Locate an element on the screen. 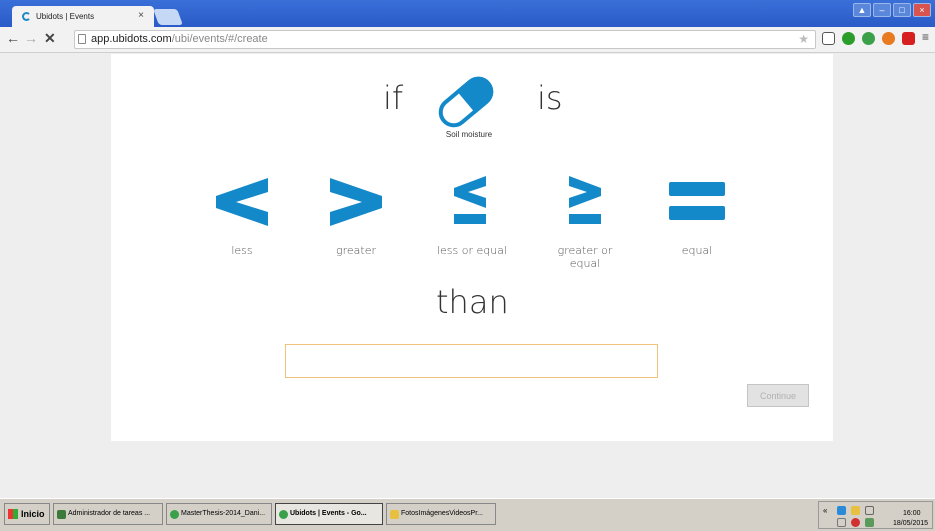 The height and width of the screenshot is (531, 935). menu-icon: ≡ is located at coordinates (925, 37).